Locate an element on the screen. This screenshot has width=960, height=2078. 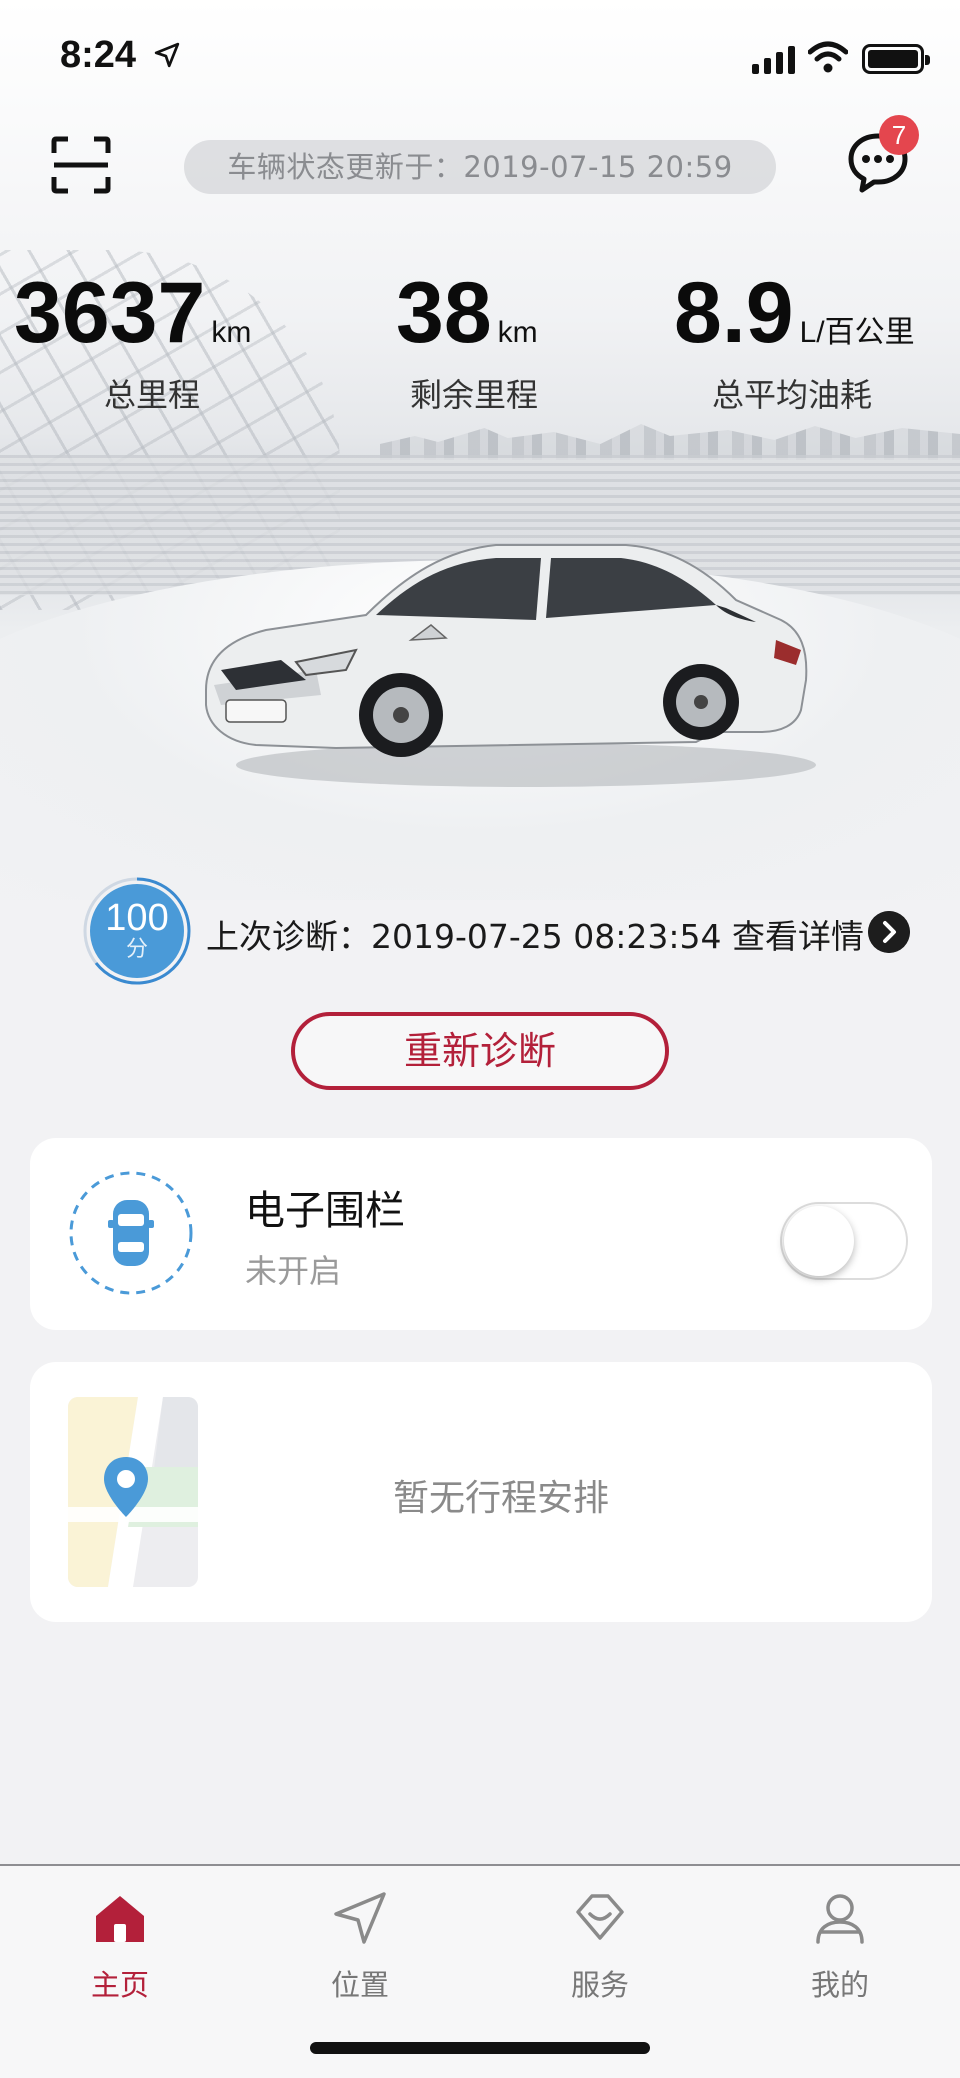
trip-card: 暂无行程安排 is located at coordinates (481, 1492).